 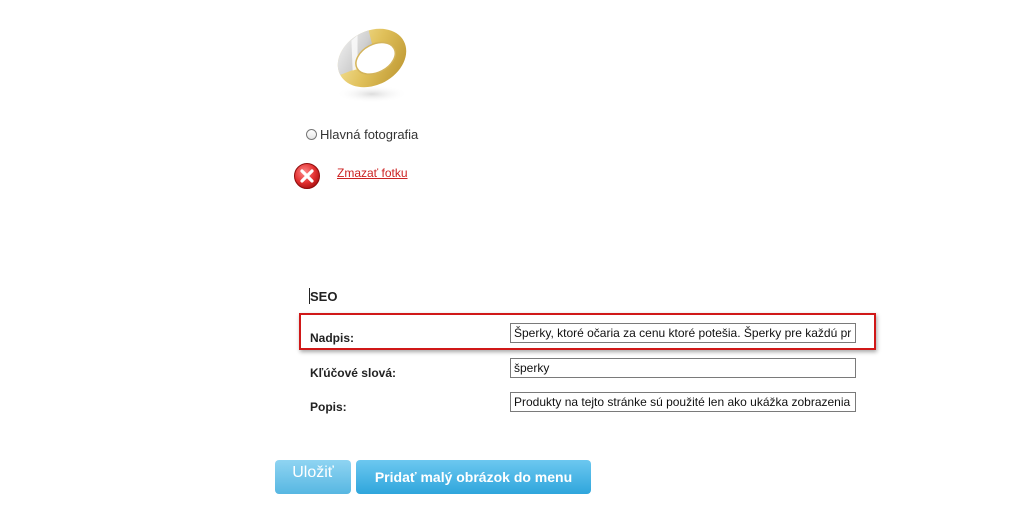 What do you see at coordinates (311, 134) in the screenshot?
I see `main-photo-radio` at bounding box center [311, 134].